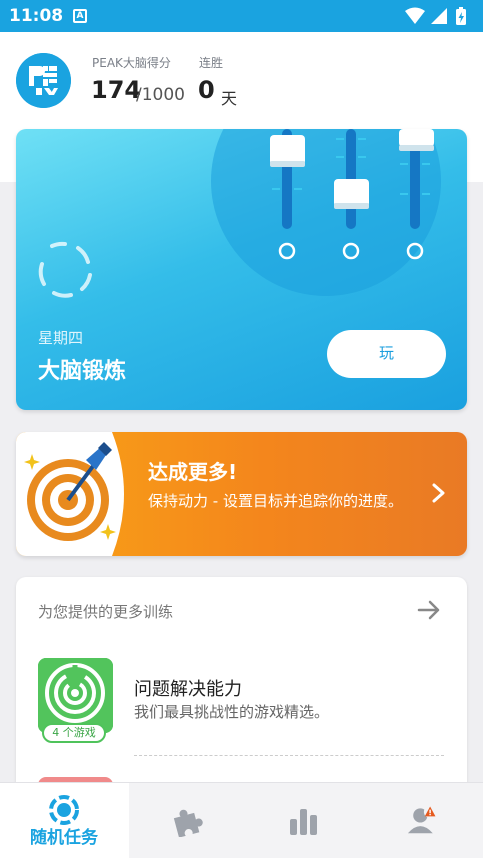 The width and height of the screenshot is (483, 858). What do you see at coordinates (439, 16) in the screenshot?
I see `signal-icon` at bounding box center [439, 16].